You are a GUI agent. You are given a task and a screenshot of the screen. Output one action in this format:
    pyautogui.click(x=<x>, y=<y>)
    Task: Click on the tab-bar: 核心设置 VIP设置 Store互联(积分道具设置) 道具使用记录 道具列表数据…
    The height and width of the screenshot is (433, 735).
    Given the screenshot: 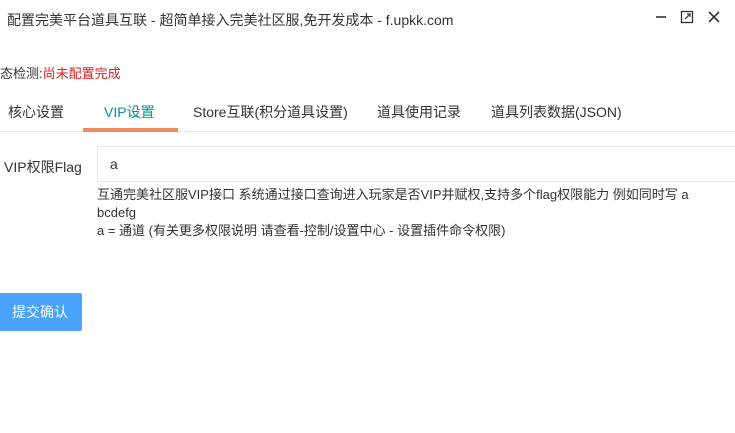 What is the action you would take?
    pyautogui.click(x=367, y=112)
    